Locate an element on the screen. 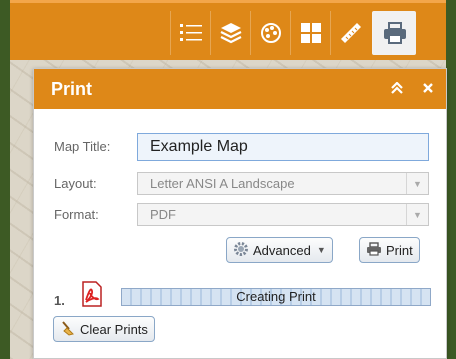 The image size is (456, 359). layers-icon is located at coordinates (231, 33).